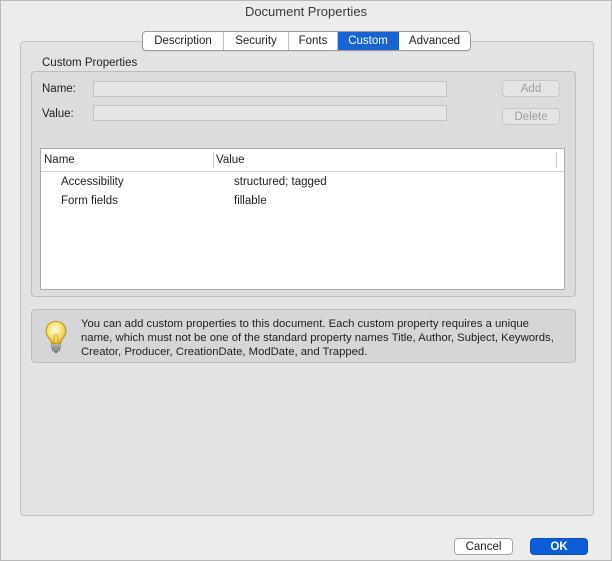 This screenshot has height=561, width=612. I want to click on column-header-name: Name, so click(59, 160).